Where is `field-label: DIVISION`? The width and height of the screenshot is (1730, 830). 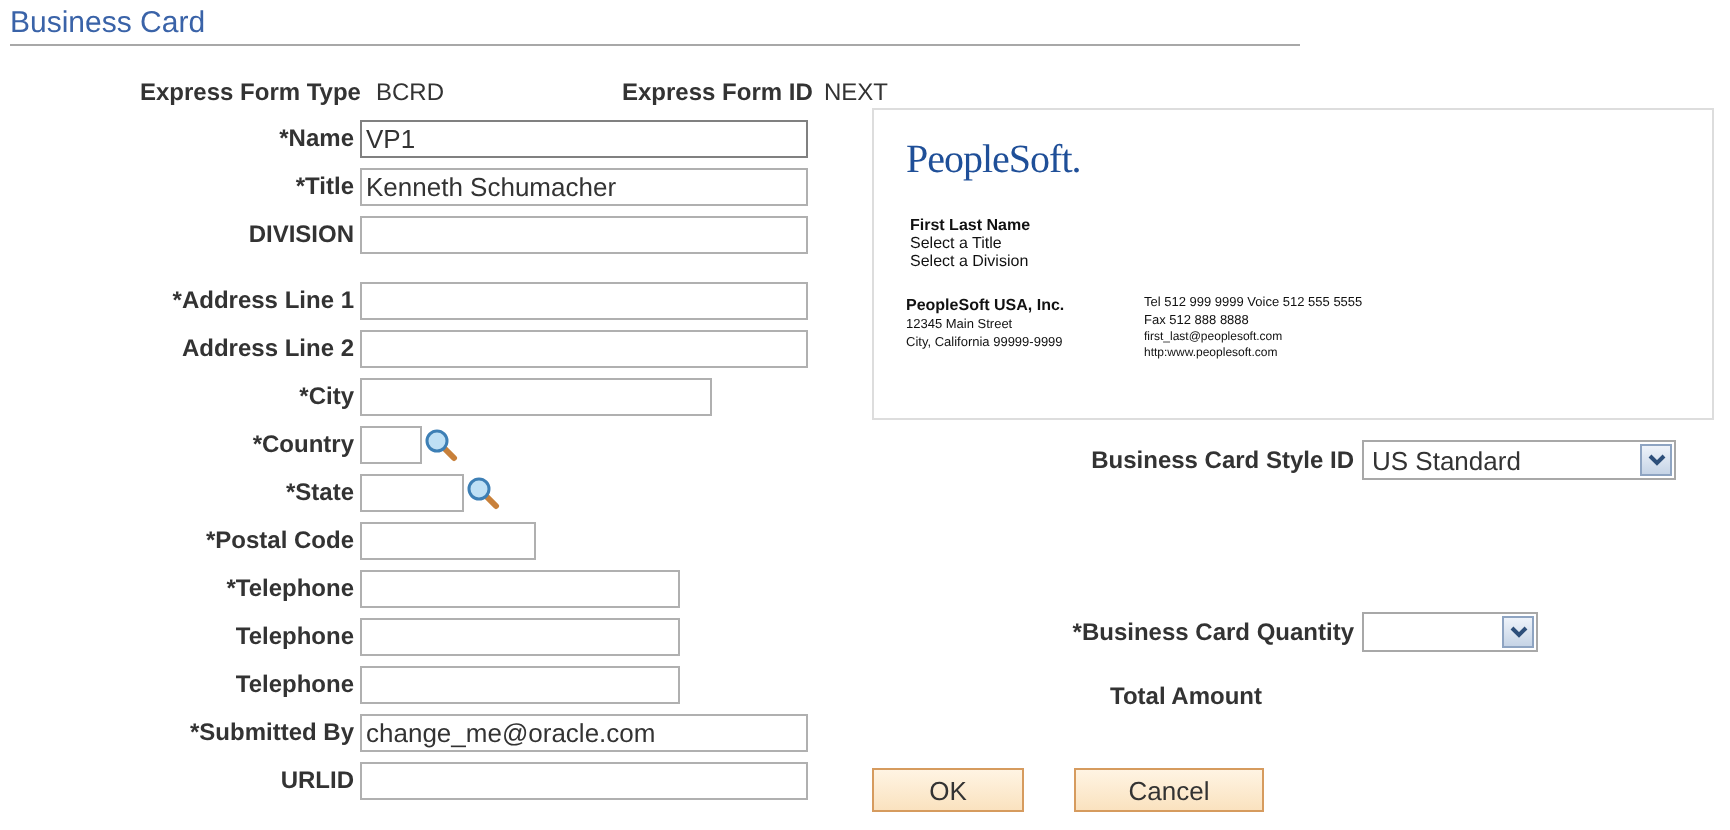 field-label: DIVISION is located at coordinates (301, 234).